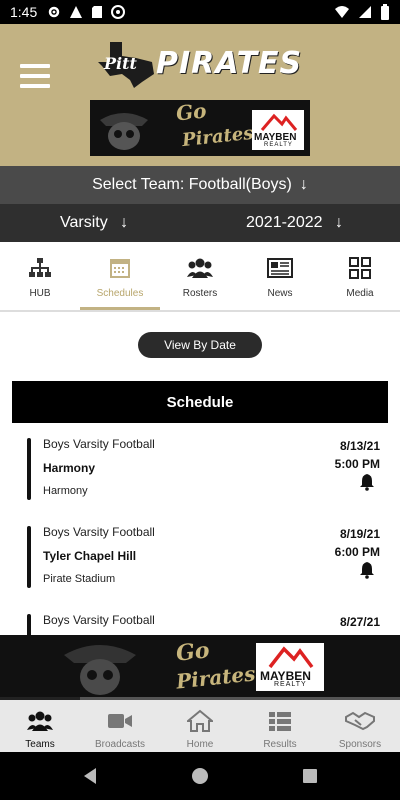 The image size is (400, 800). Describe the element at coordinates (84, 222) in the screenshot. I see `level-label: Varsity` at that location.